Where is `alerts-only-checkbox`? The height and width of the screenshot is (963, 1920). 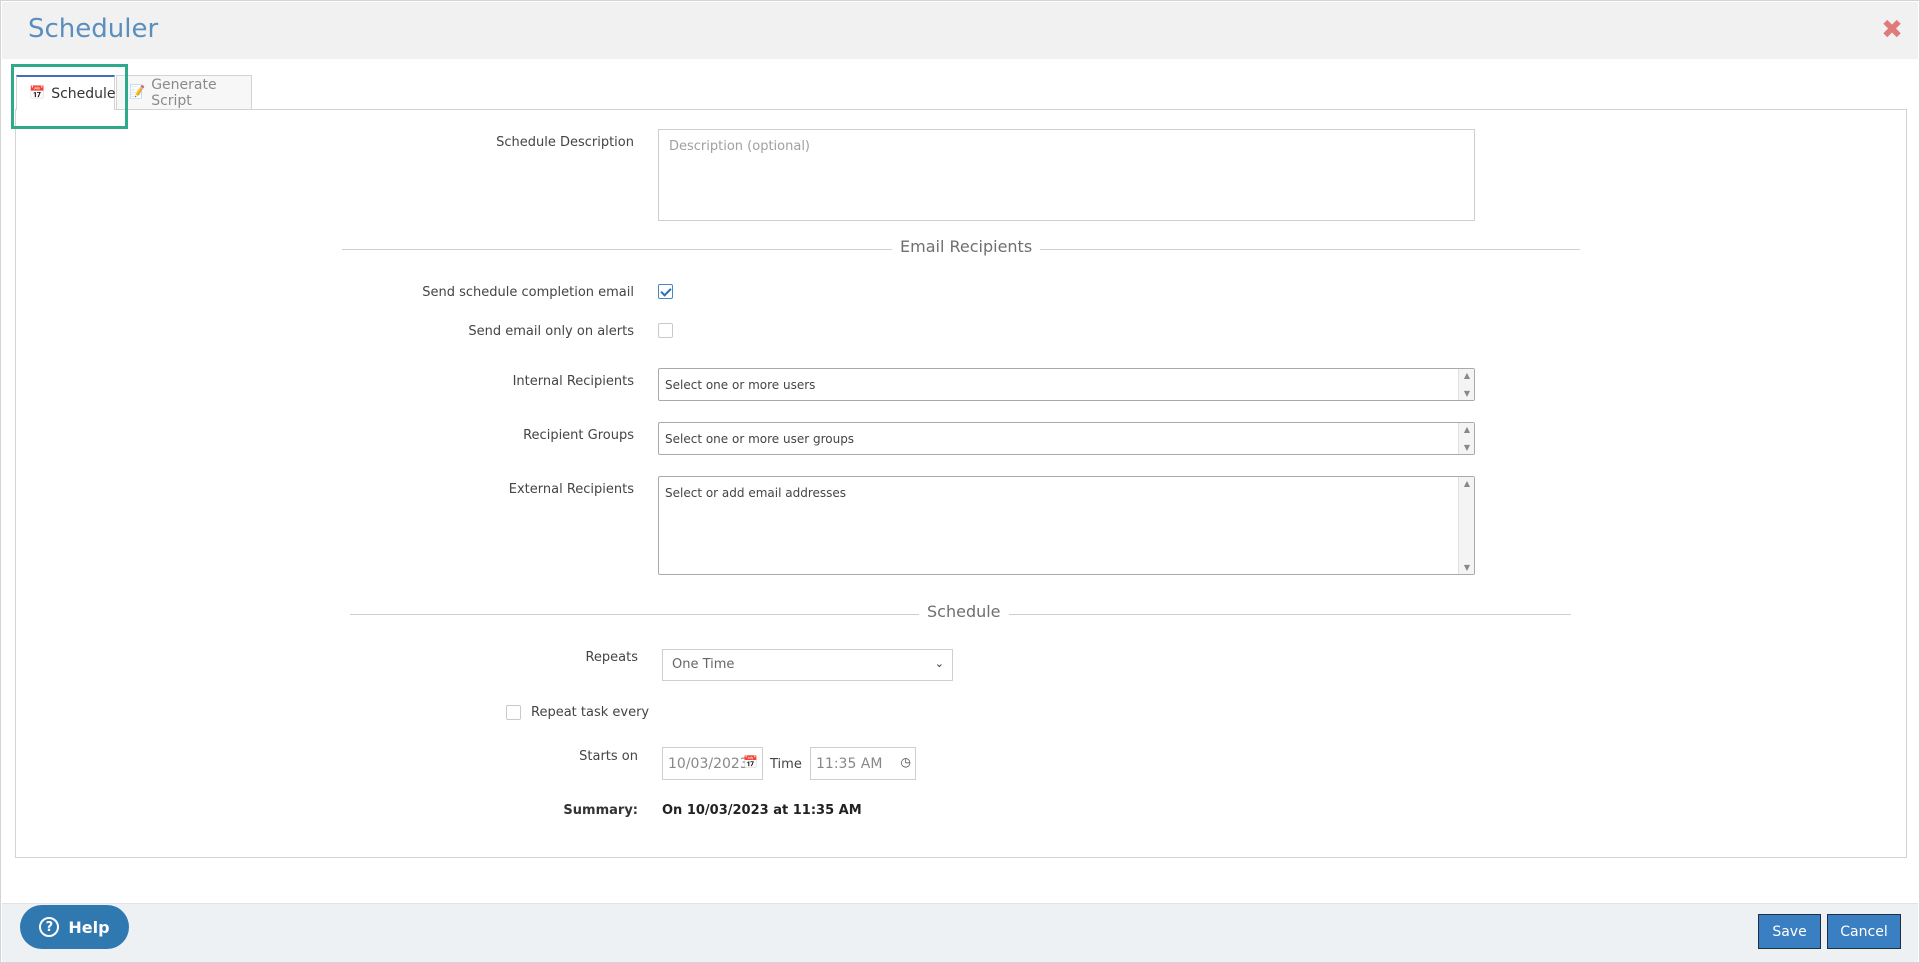 alerts-only-checkbox is located at coordinates (665, 330).